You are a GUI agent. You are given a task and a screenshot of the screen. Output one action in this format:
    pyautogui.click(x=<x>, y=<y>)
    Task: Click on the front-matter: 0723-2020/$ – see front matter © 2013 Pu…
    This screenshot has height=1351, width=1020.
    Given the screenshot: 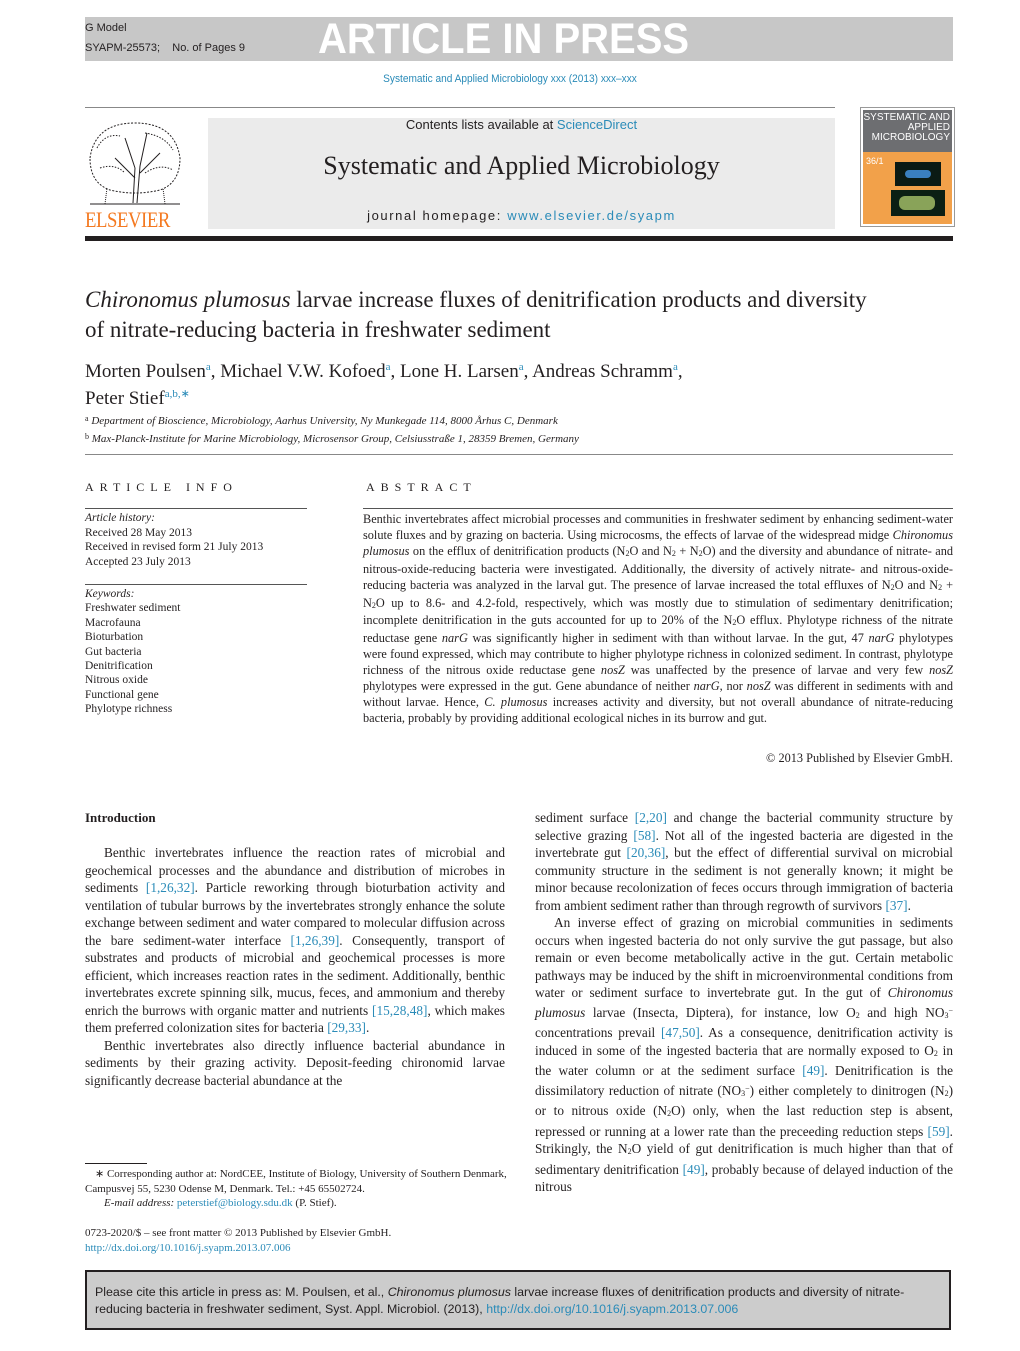 What is the action you would take?
    pyautogui.click(x=300, y=1240)
    